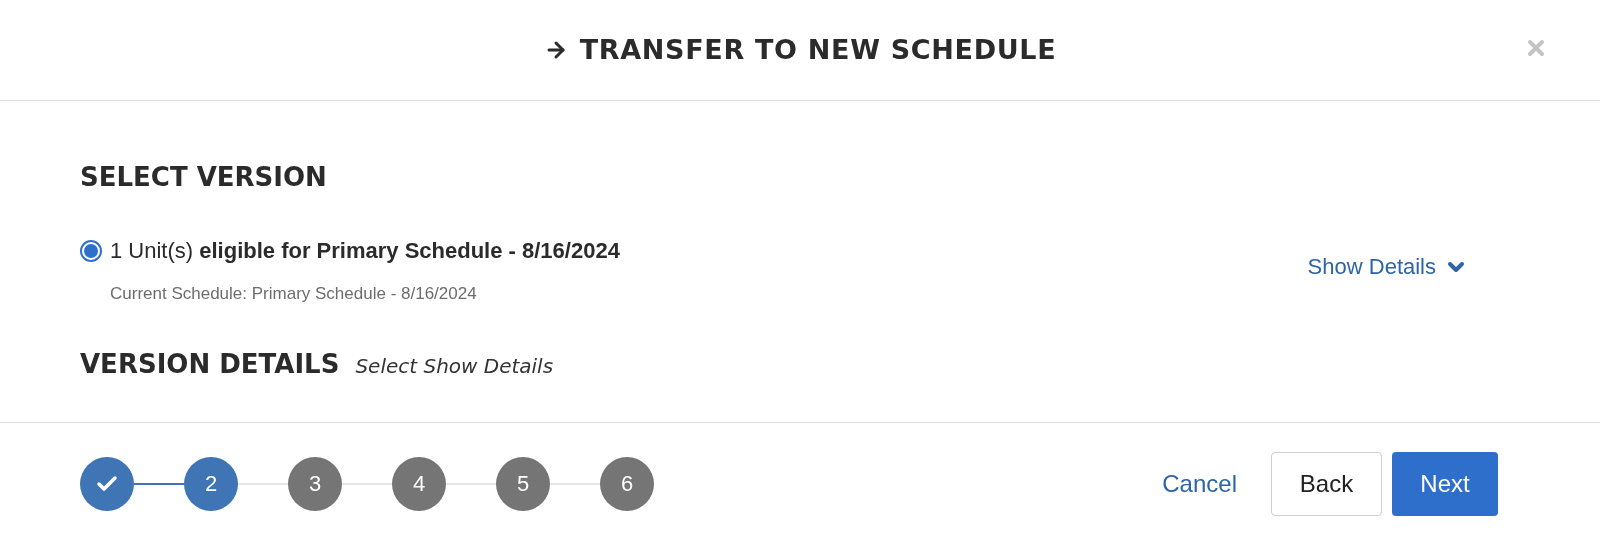 Image resolution: width=1600 pixels, height=544 pixels. I want to click on step-indicator: 5, so click(523, 483).